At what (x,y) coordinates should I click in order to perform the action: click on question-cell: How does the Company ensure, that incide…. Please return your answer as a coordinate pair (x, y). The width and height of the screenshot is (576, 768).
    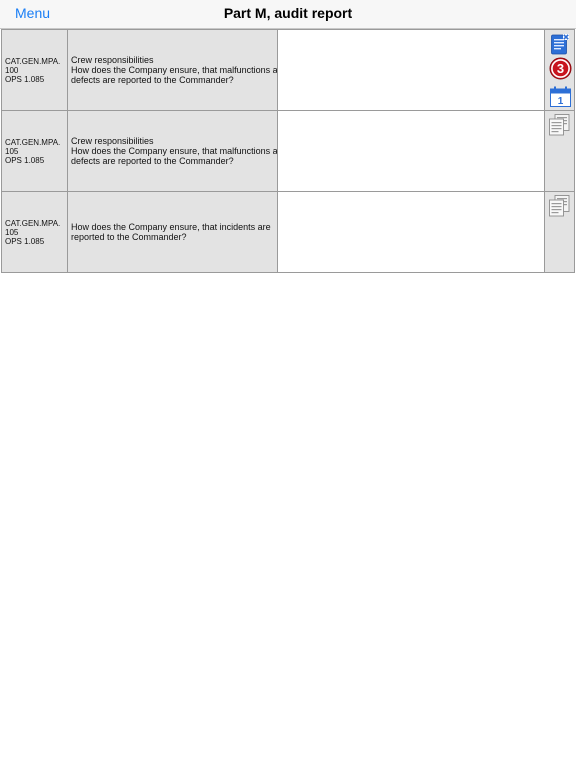
    Looking at the image, I should click on (173, 232).